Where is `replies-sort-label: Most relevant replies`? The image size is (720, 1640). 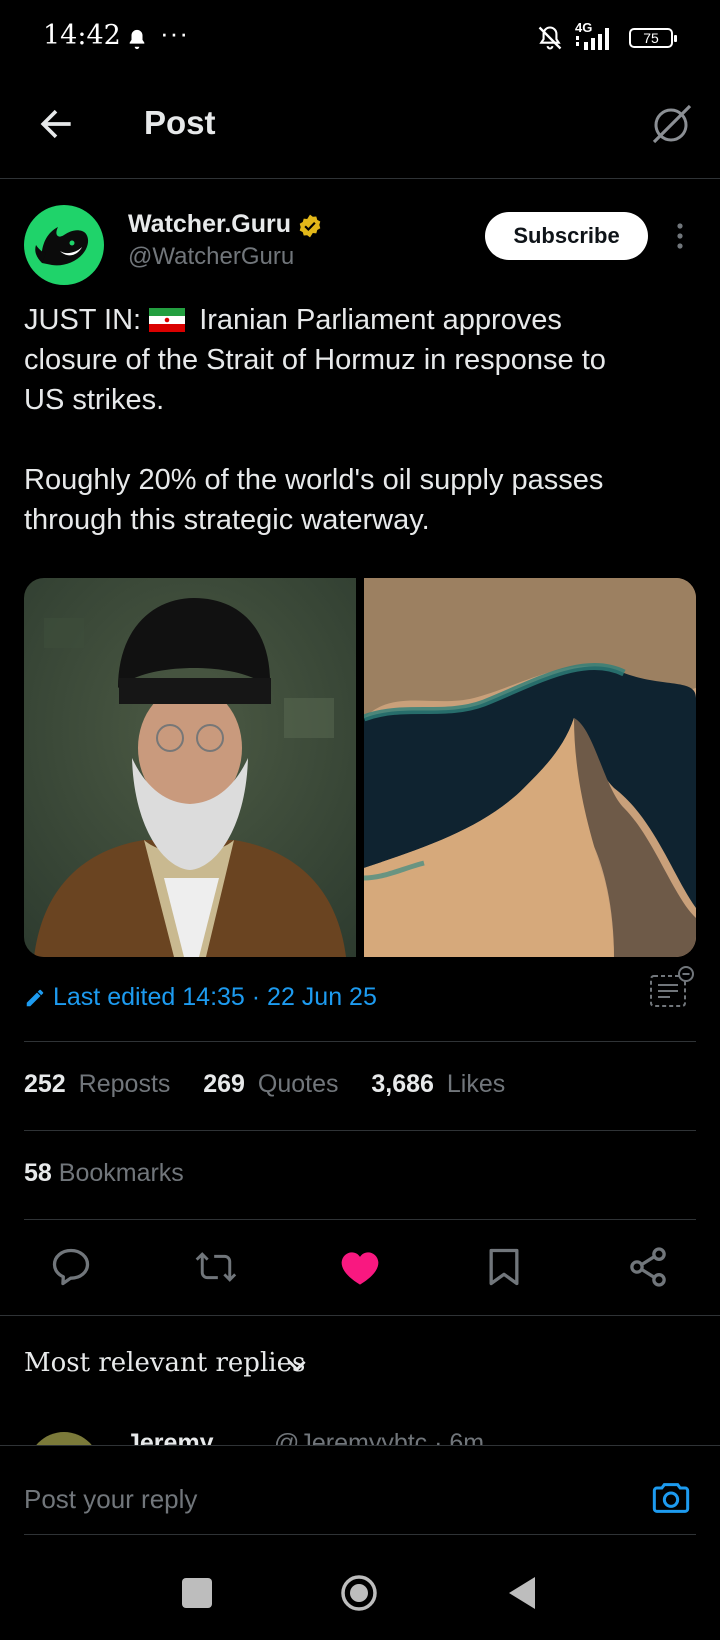
replies-sort-label: Most relevant replies is located at coordinates (164, 1363).